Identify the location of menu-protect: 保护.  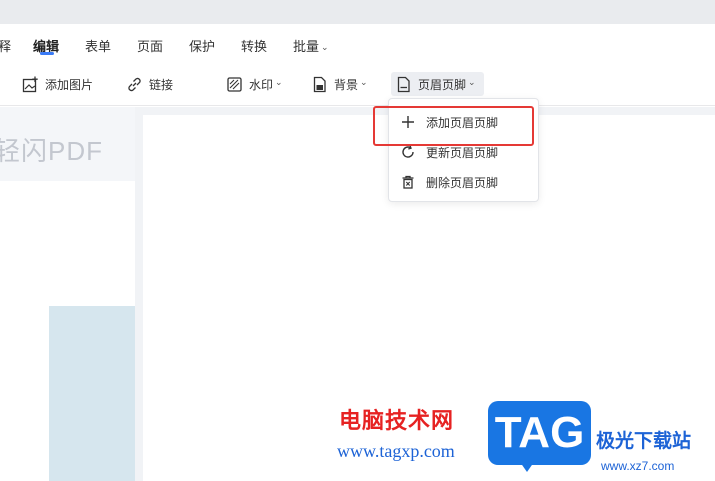
(202, 45).